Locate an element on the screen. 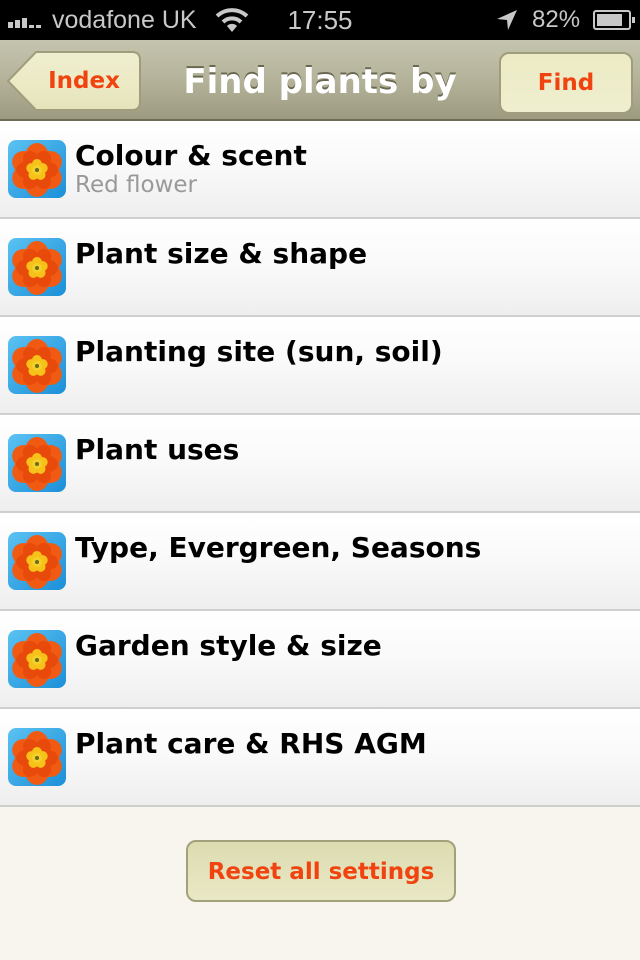 This screenshot has width=640, height=960. list-item-garden-style-size: Garden style & size is located at coordinates (320, 660).